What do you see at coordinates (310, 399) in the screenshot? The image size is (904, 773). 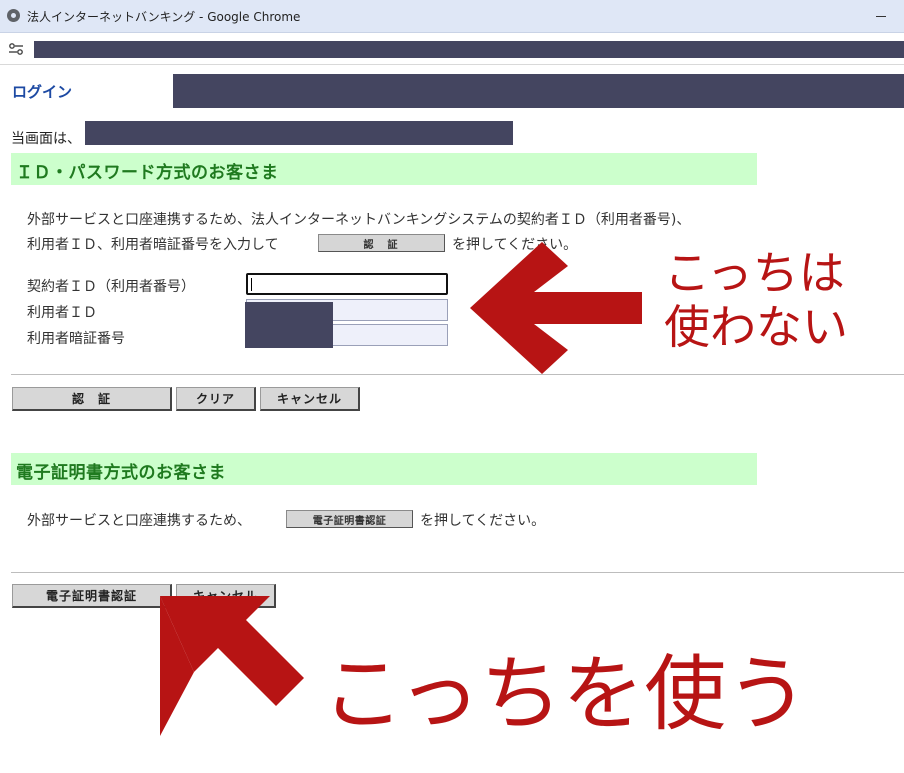 I see `cancel-button: キャンセル` at bounding box center [310, 399].